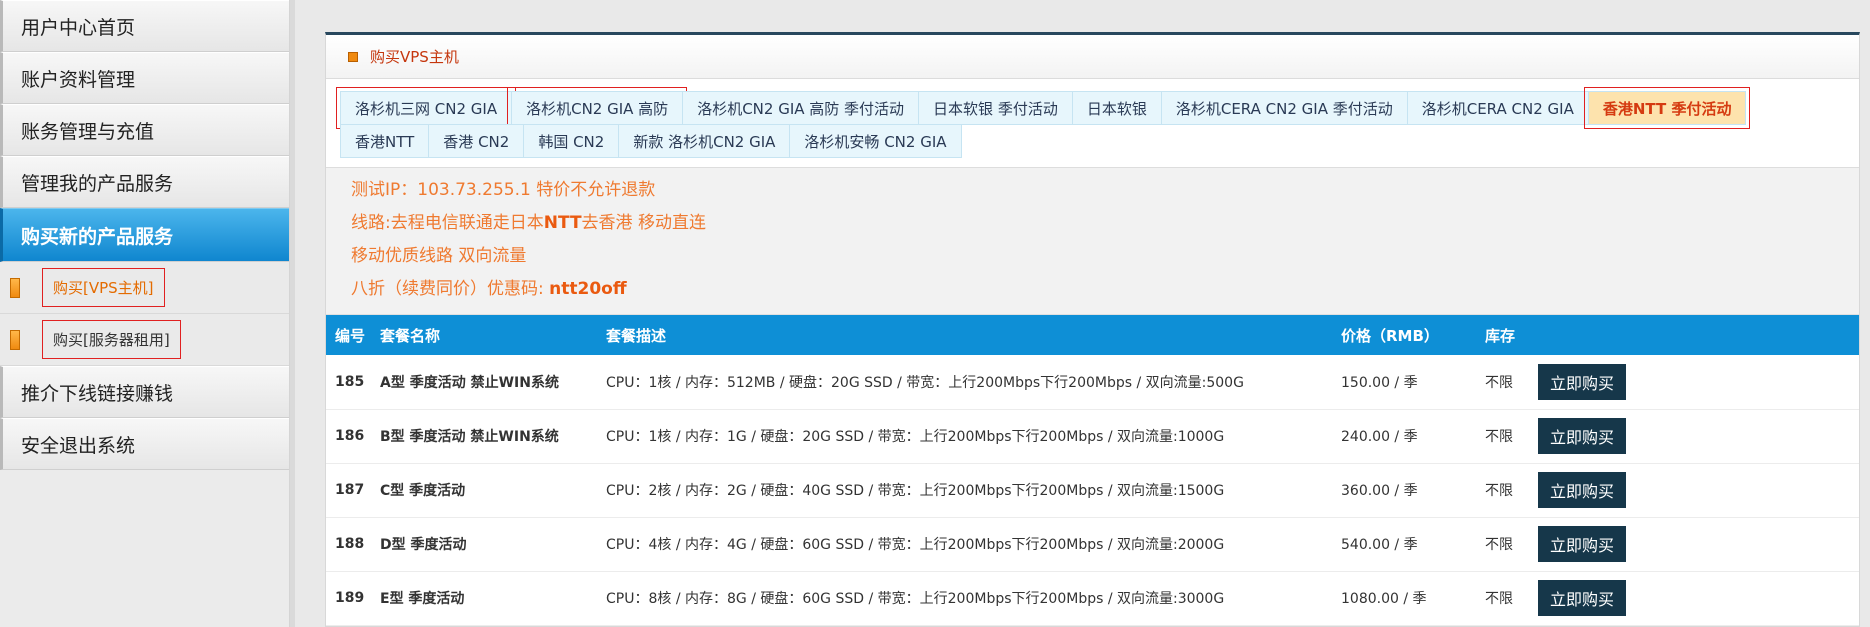 The width and height of the screenshot is (1870, 627). I want to click on tab-la-cn2-gia-ddos: 洛杉机CN2 GIA 高防, so click(597, 108).